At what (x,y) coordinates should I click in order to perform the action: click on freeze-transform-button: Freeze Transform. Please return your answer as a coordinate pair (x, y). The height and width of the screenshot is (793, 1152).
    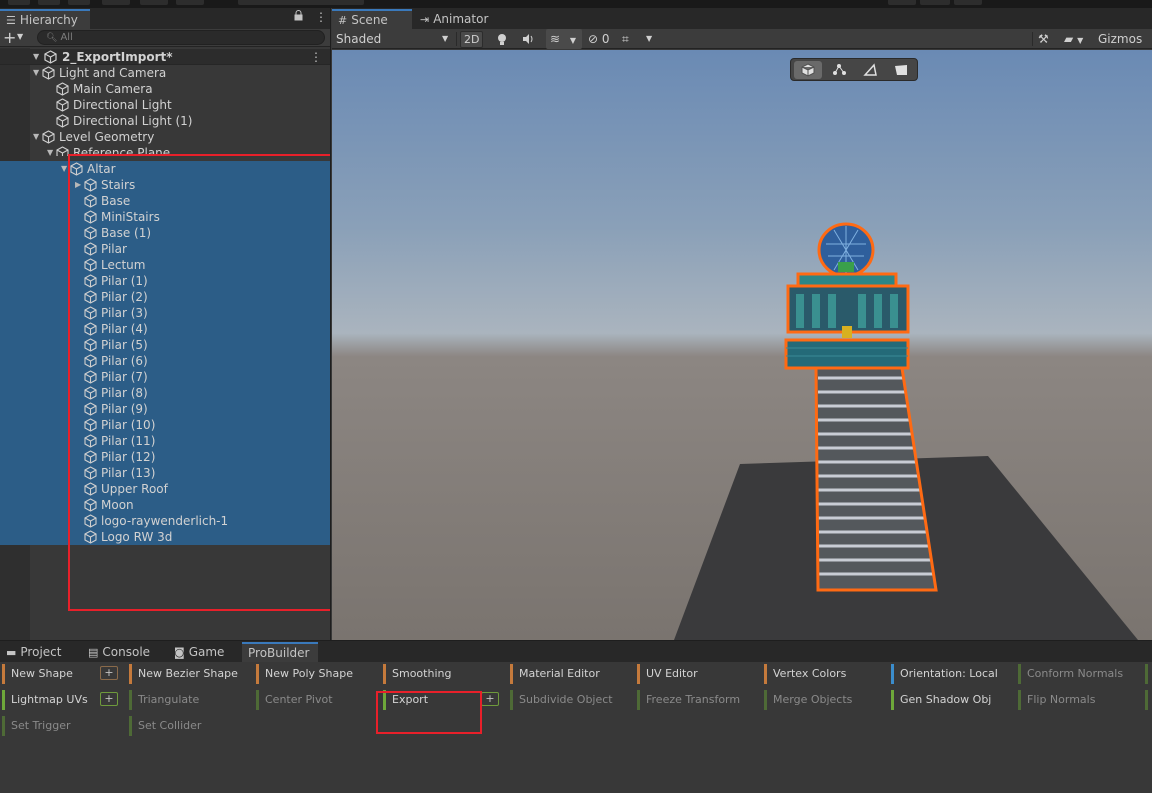
    Looking at the image, I should click on (688, 700).